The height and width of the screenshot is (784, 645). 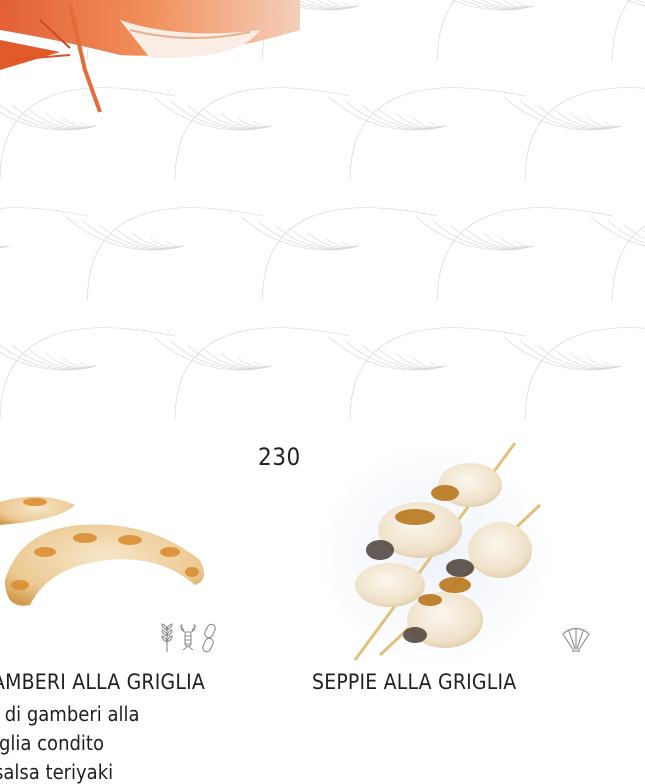 What do you see at coordinates (70, 714) in the screenshot?
I see `description-line: i di gamberi alla` at bounding box center [70, 714].